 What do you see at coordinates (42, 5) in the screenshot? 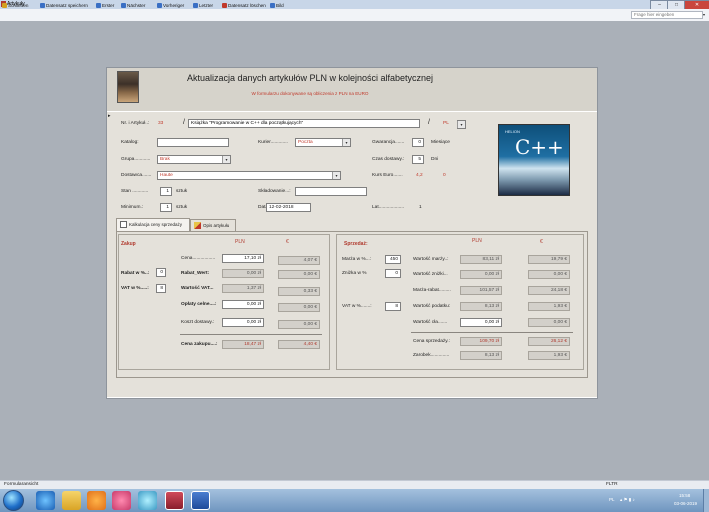
I see `save-record-icon` at bounding box center [42, 5].